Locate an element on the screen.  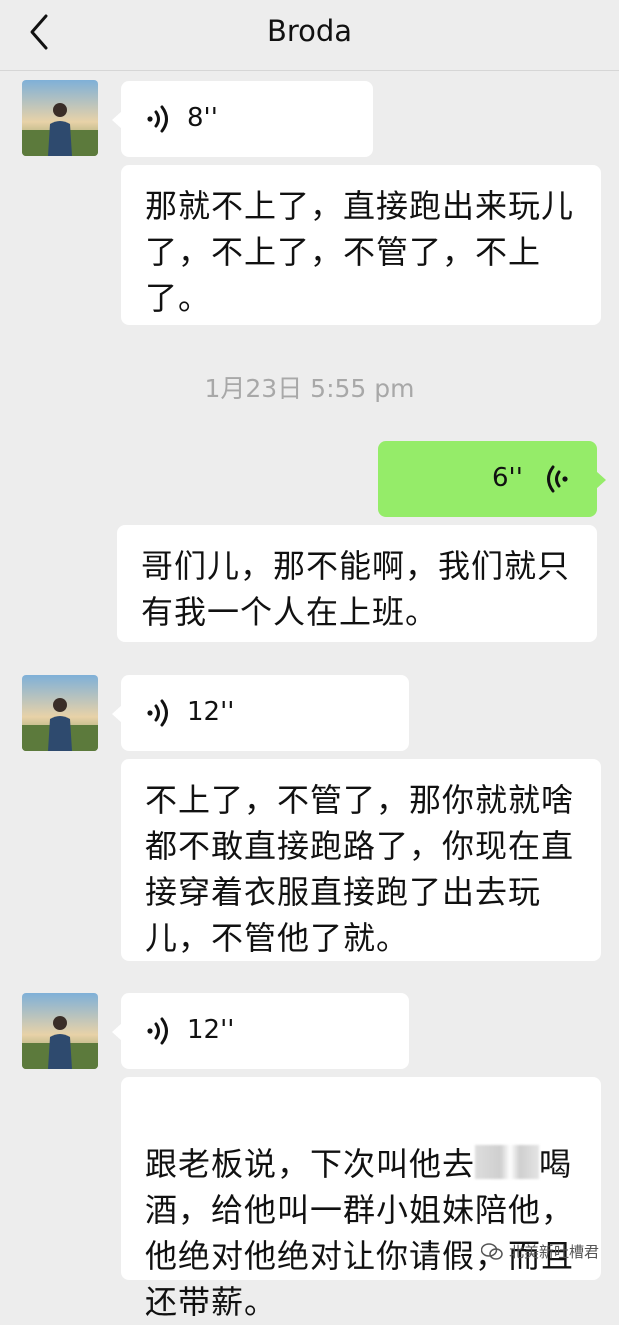
watermark: 北美新吐槽君 is located at coordinates (539, 1252).